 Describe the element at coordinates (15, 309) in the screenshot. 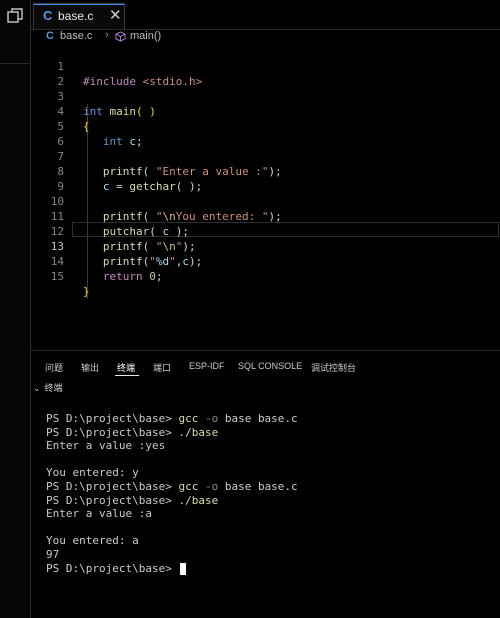

I see `activity-bar` at that location.